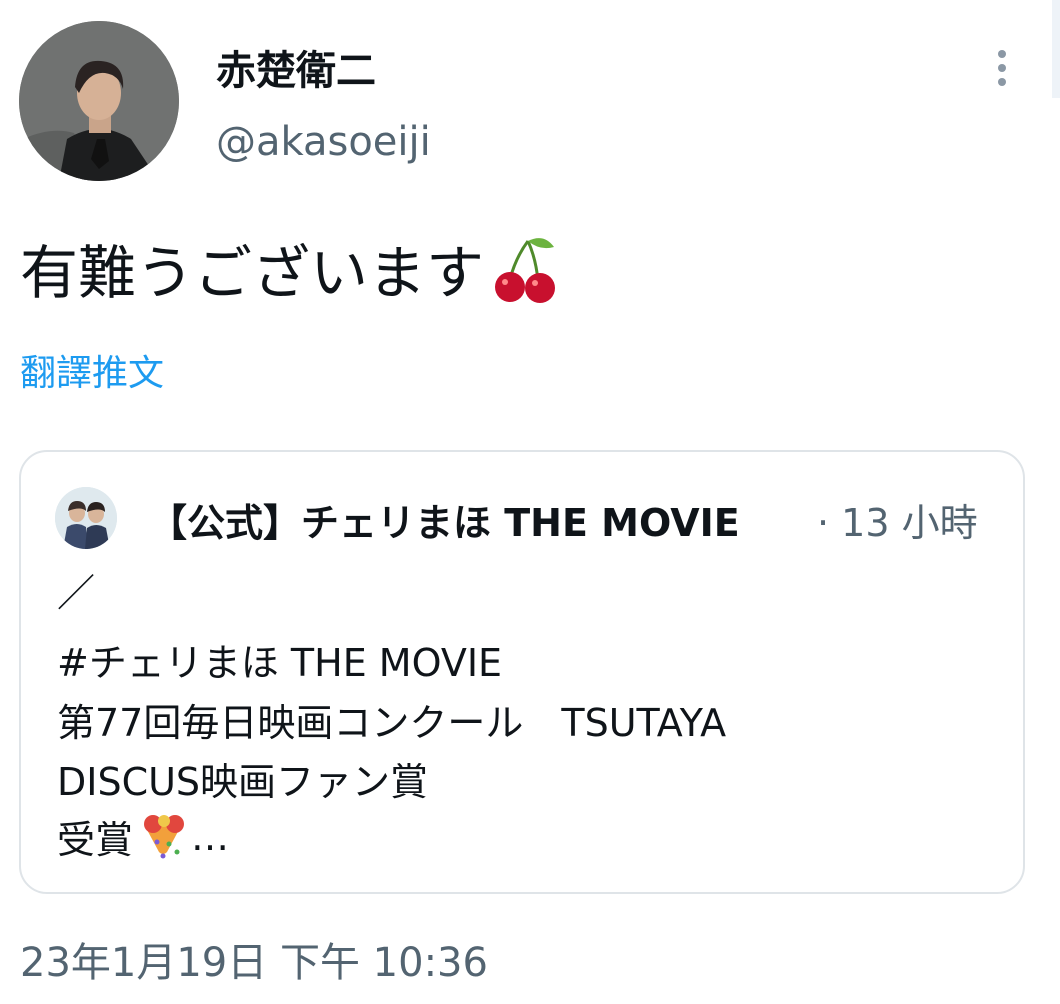 Image resolution: width=1060 pixels, height=1004 pixels. What do you see at coordinates (252, 273) in the screenshot?
I see `tweet-text-content: 有難うございます` at bounding box center [252, 273].